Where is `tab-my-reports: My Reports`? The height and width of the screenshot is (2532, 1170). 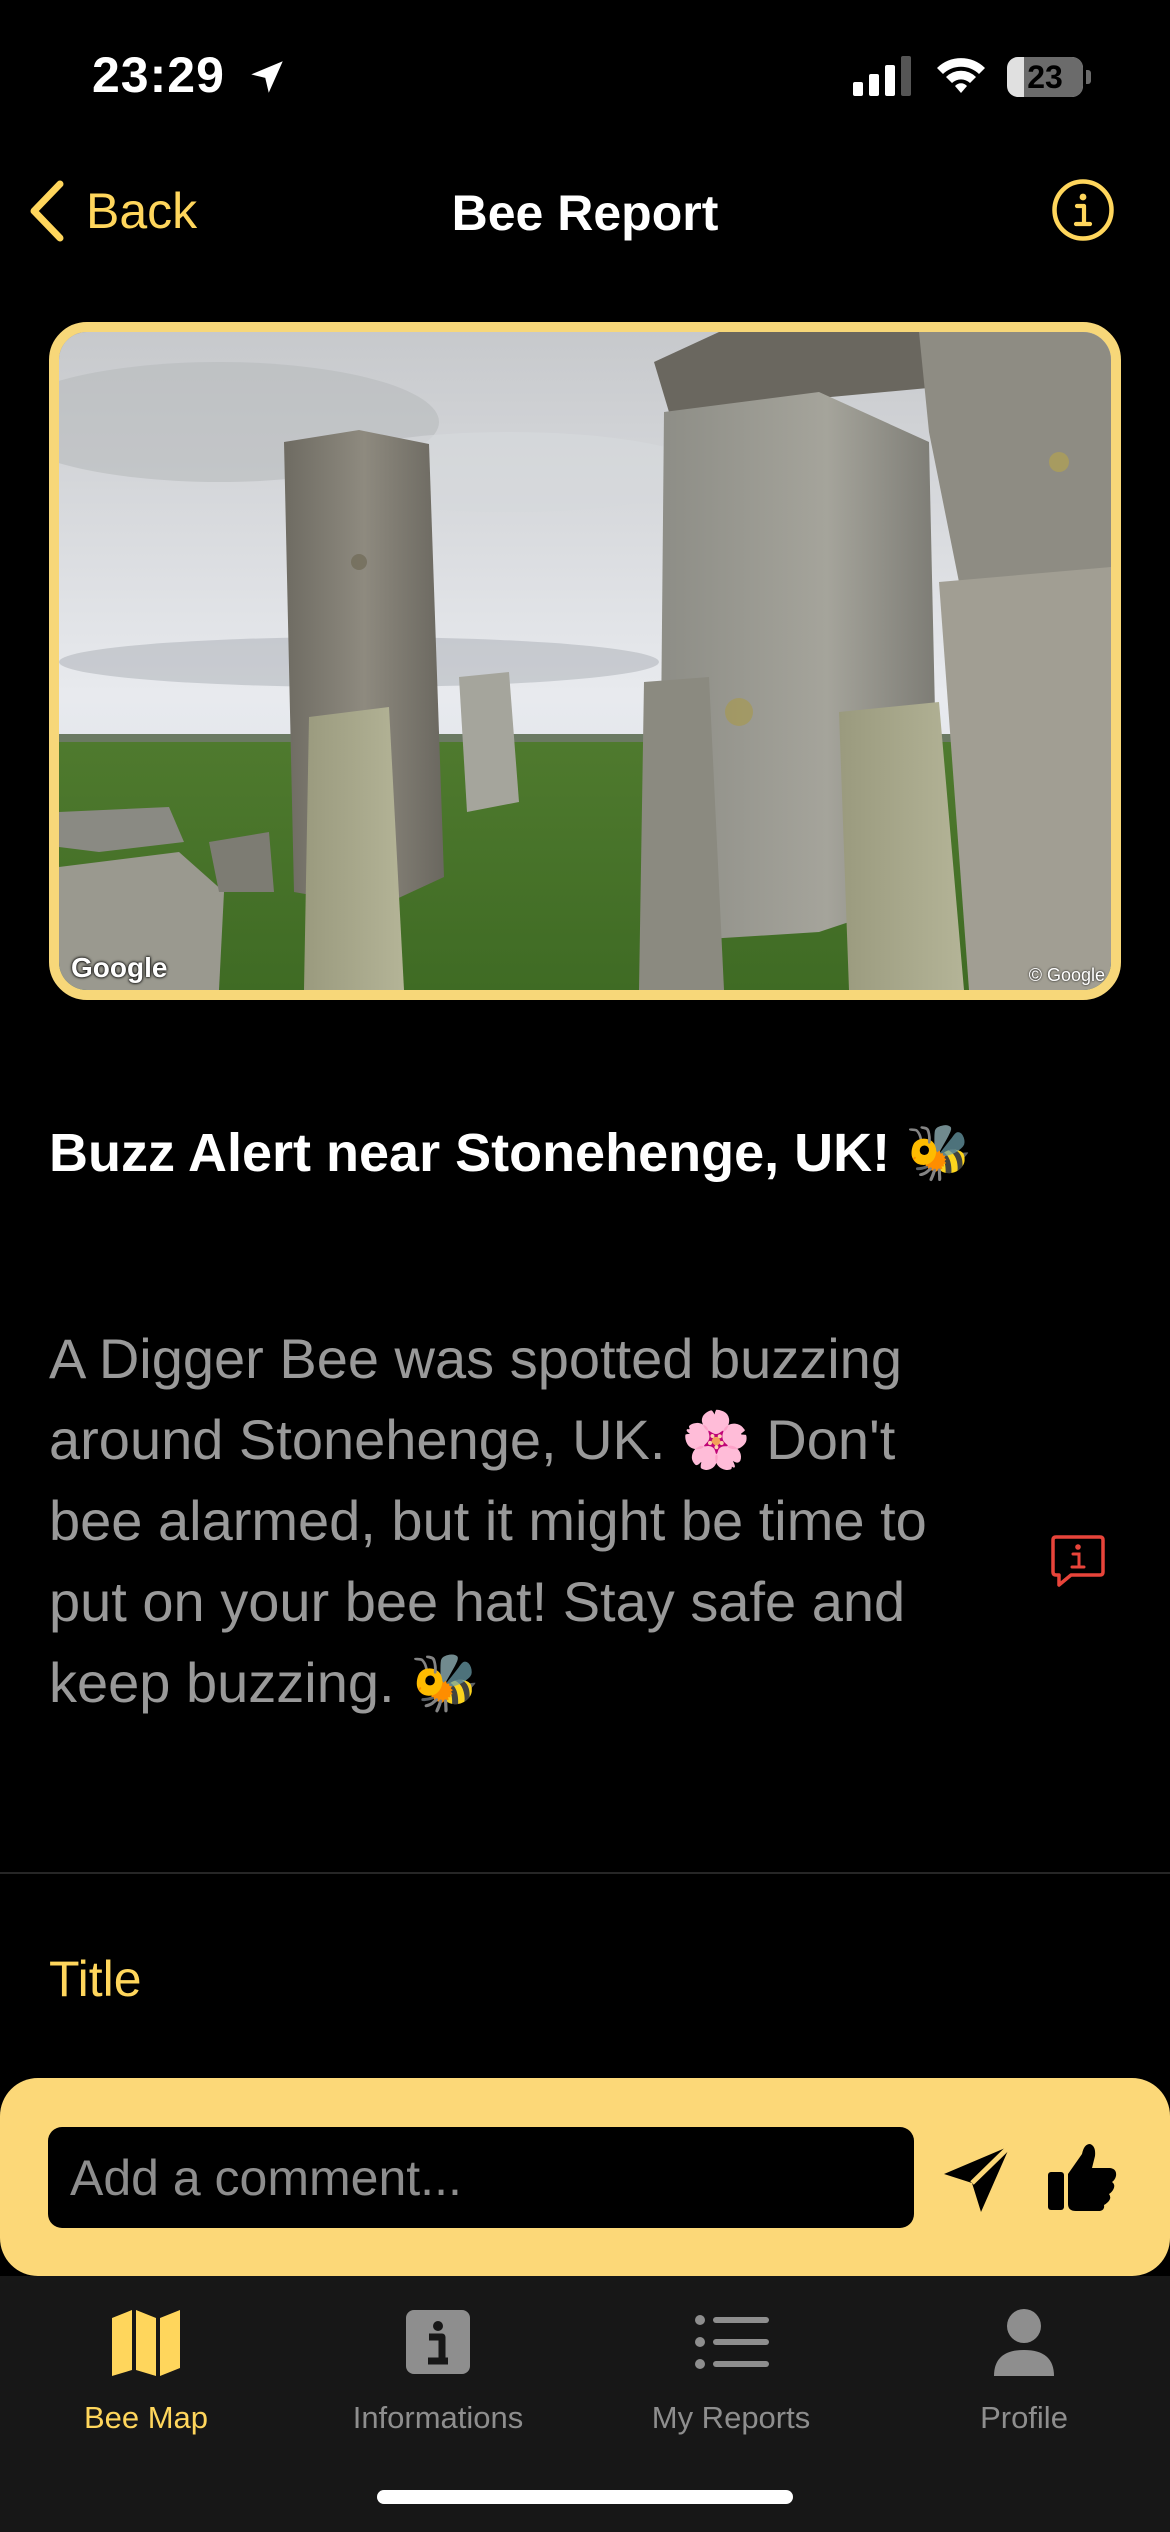 tab-my-reports: My Reports is located at coordinates (731, 2361).